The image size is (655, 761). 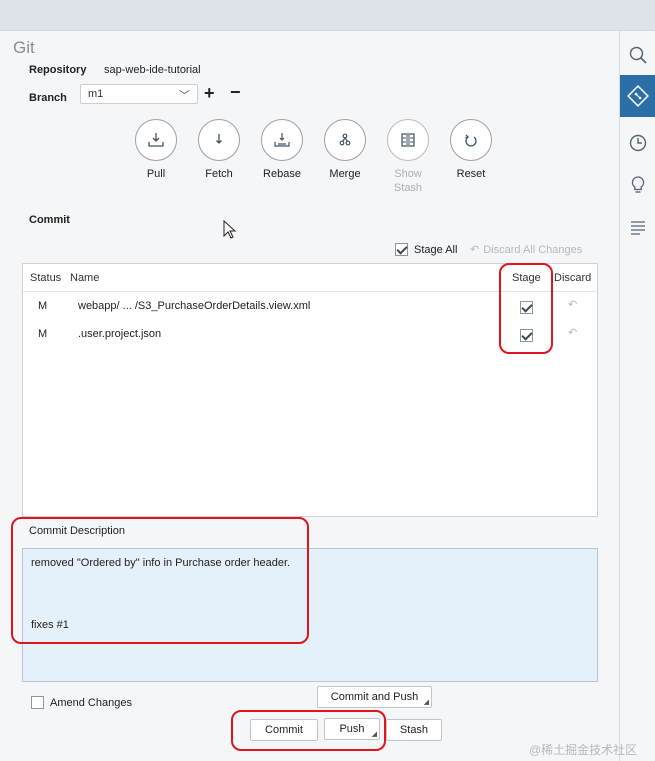 I want to click on search-icon, so click(x=638, y=55).